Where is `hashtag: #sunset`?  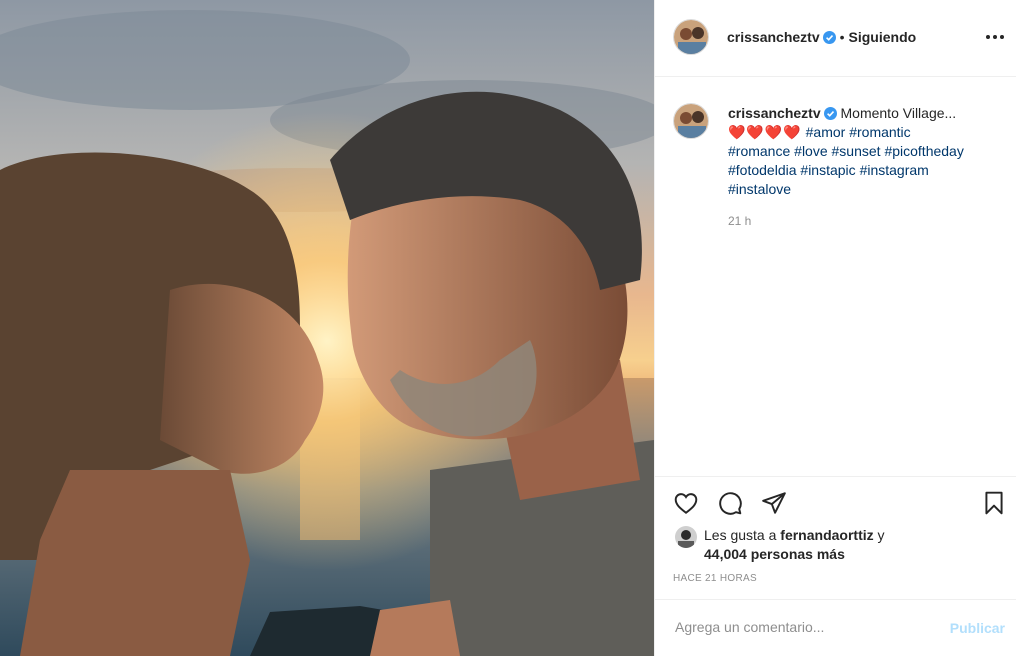 hashtag: #sunset is located at coordinates (856, 151).